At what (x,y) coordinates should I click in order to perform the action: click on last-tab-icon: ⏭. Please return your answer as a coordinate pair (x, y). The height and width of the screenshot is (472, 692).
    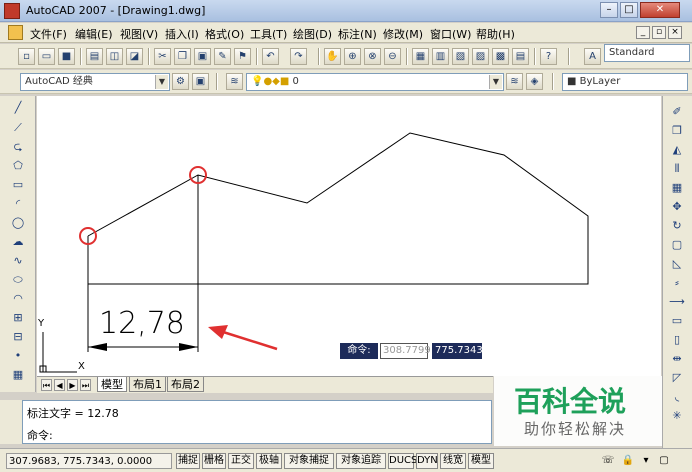
    Looking at the image, I should click on (85, 385).